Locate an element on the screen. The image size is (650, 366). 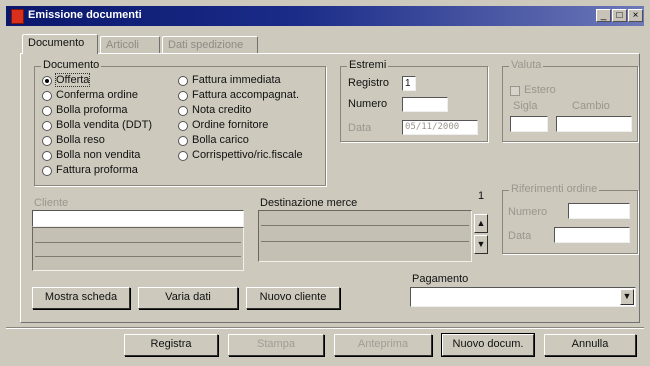
maximize-button: □ is located at coordinates (619, 15).